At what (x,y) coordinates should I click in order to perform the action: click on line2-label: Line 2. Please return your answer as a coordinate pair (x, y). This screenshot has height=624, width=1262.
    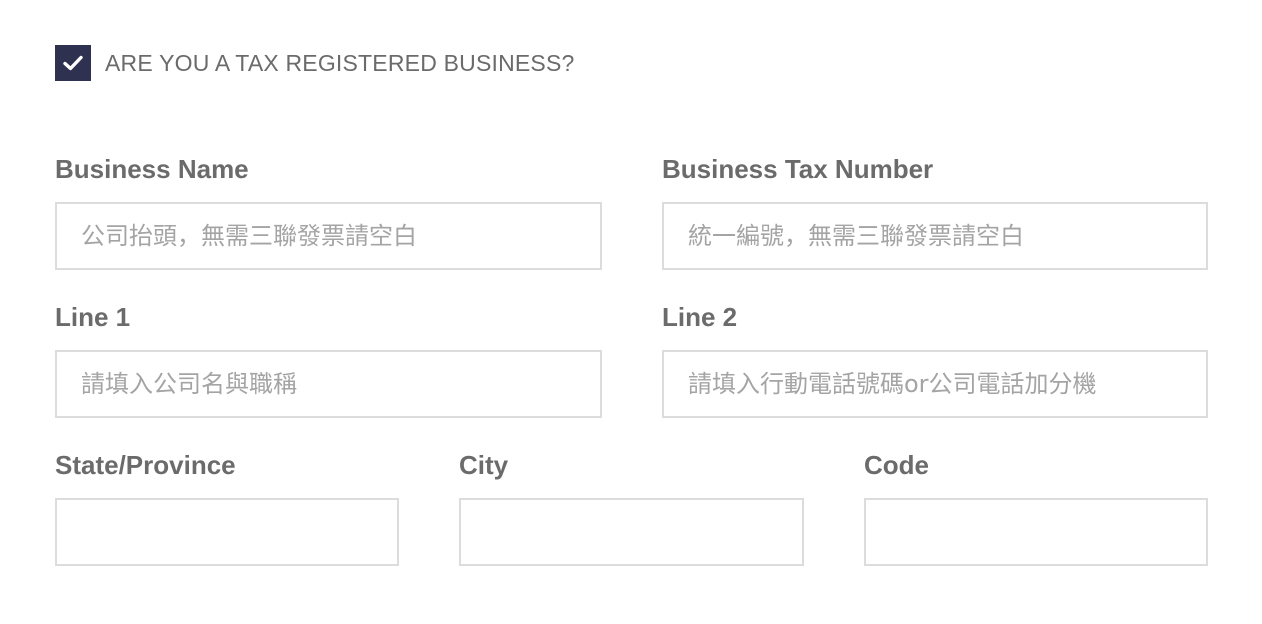
    Looking at the image, I should click on (700, 317).